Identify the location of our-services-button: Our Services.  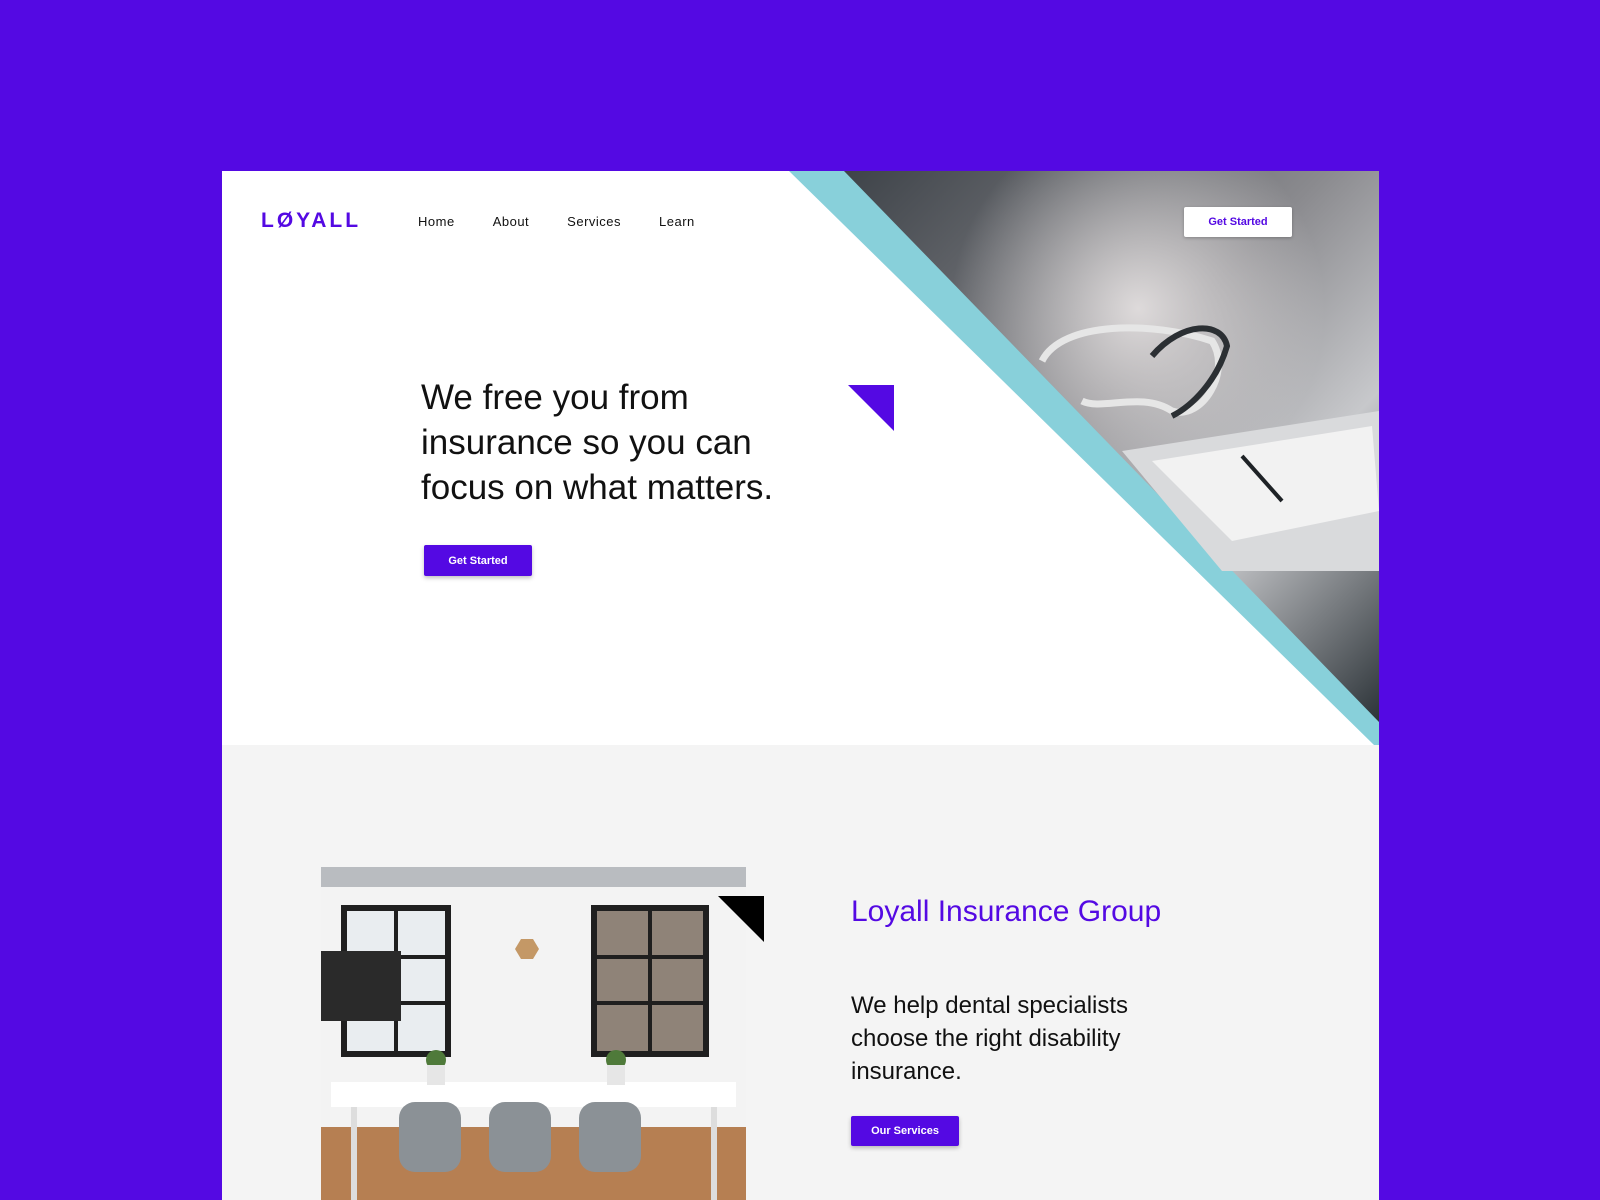
(905, 1131).